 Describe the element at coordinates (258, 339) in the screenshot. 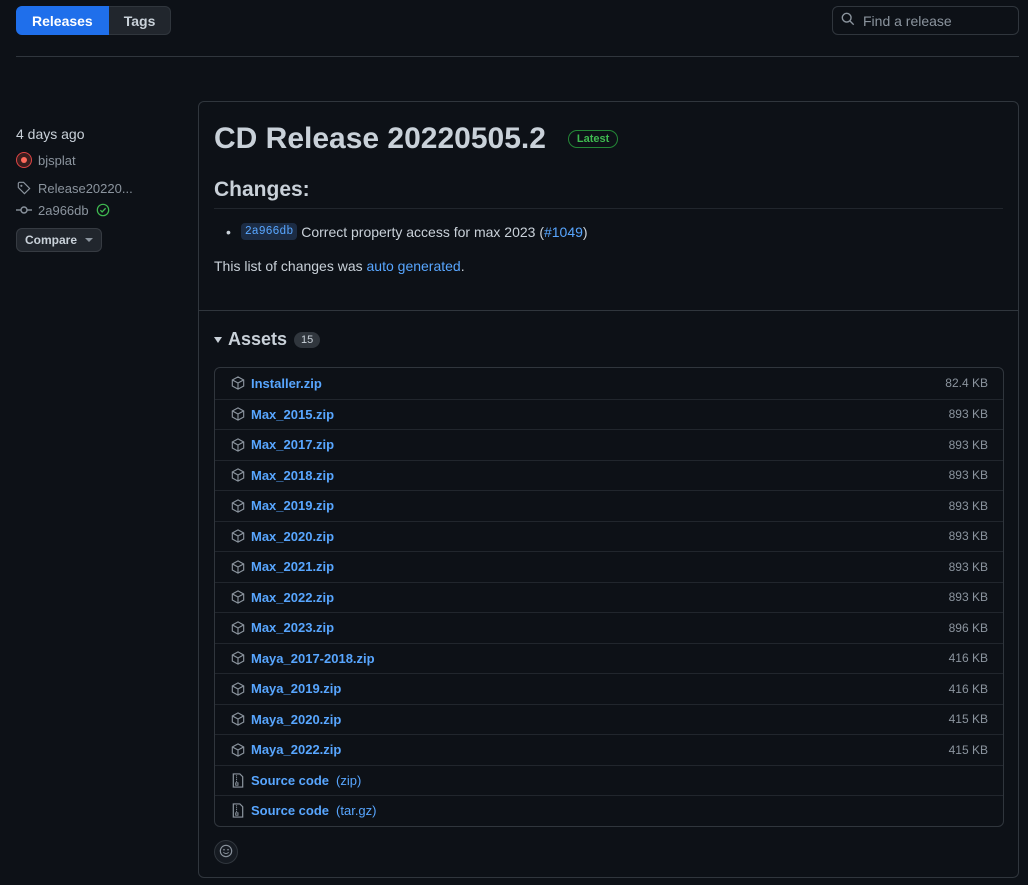

I see `assets-heading: Assets` at that location.